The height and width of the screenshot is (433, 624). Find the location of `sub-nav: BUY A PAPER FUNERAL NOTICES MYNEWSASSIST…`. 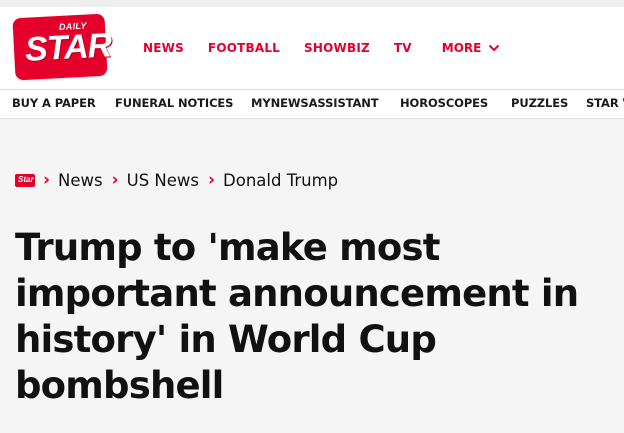

sub-nav: BUY A PAPER FUNERAL NOTICES MYNEWSASSIST… is located at coordinates (312, 104).